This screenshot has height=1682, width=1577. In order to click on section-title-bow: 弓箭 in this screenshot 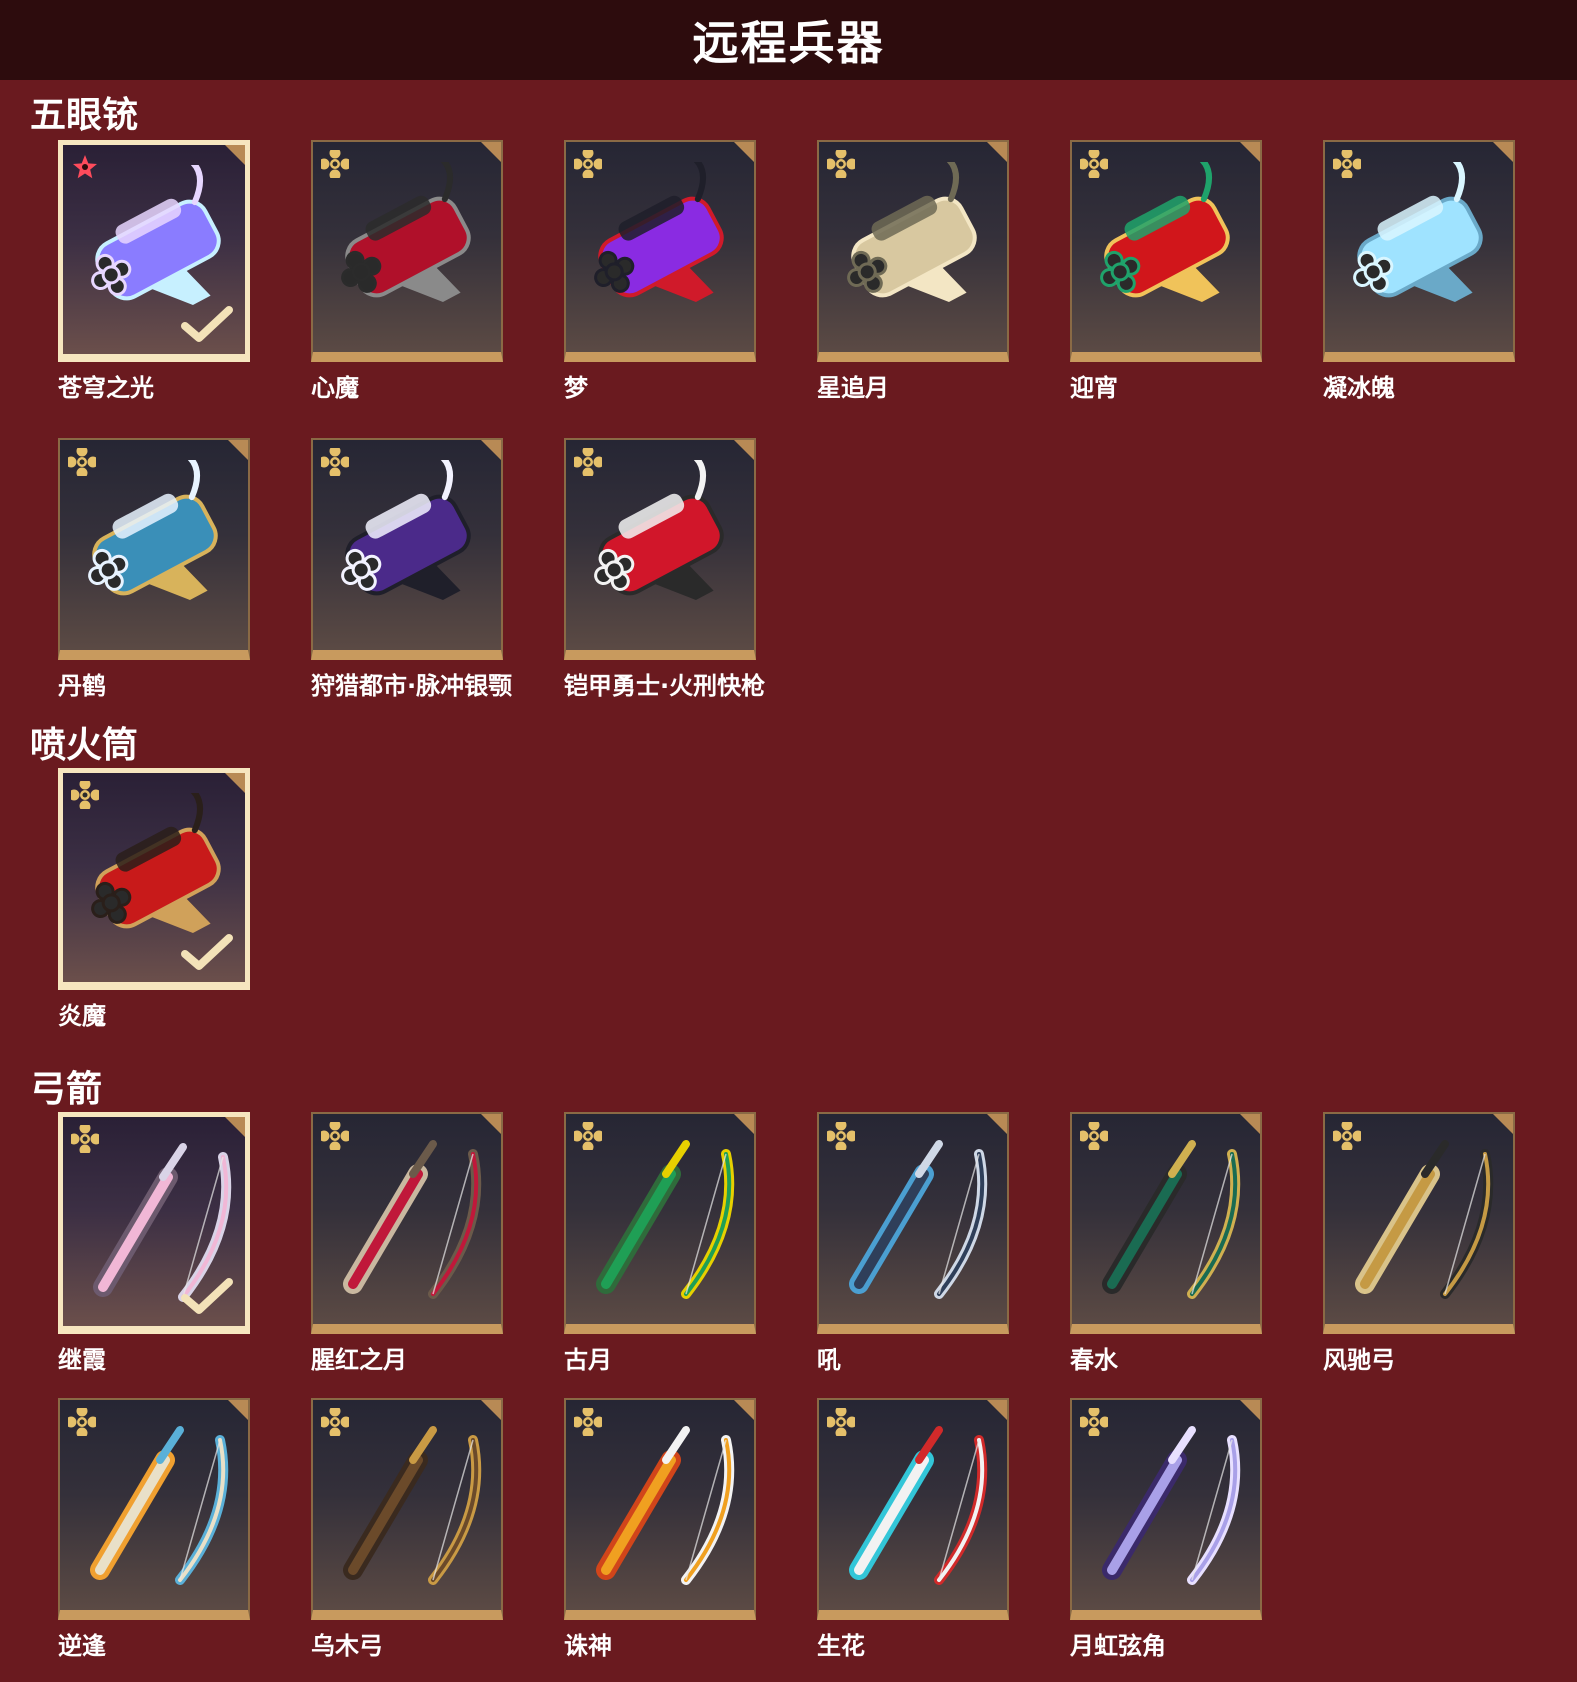, I will do `click(66, 1089)`.